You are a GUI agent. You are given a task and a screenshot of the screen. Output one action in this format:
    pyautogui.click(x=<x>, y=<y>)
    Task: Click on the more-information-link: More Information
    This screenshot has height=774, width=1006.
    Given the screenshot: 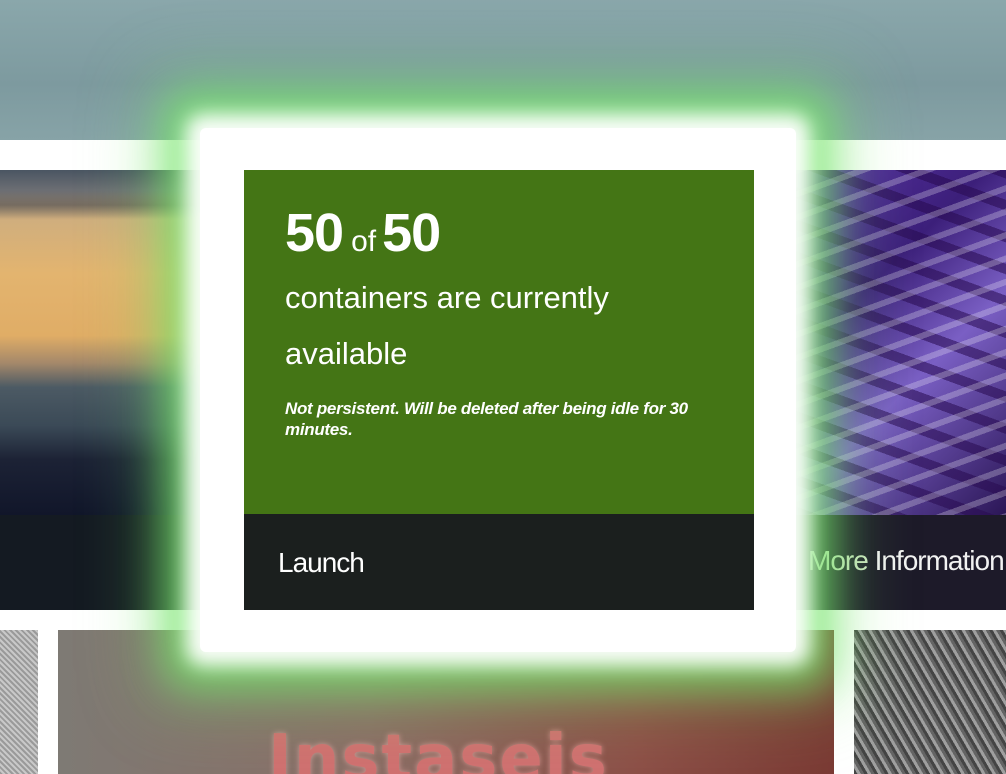 What is the action you would take?
    pyautogui.click(x=906, y=561)
    